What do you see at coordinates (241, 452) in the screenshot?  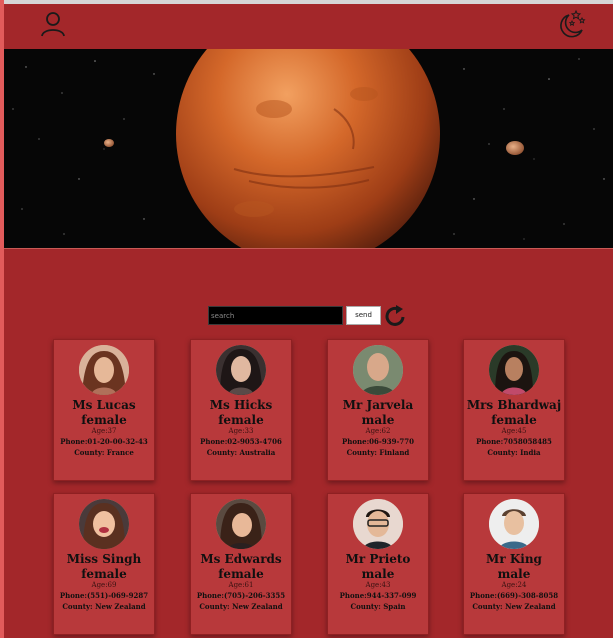 I see `person-county: County: Australia` at bounding box center [241, 452].